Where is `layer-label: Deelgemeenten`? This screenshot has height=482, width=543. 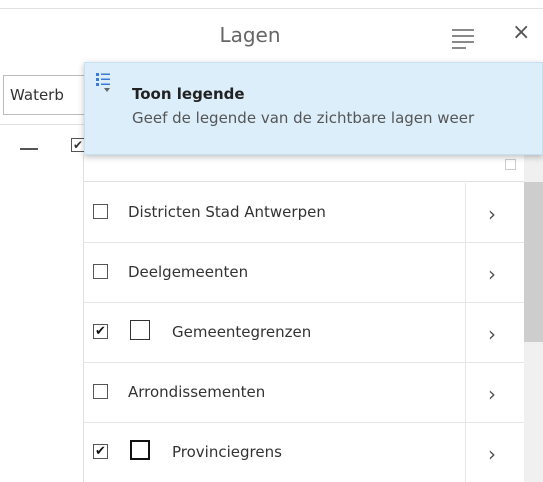
layer-label: Deelgemeenten is located at coordinates (188, 272).